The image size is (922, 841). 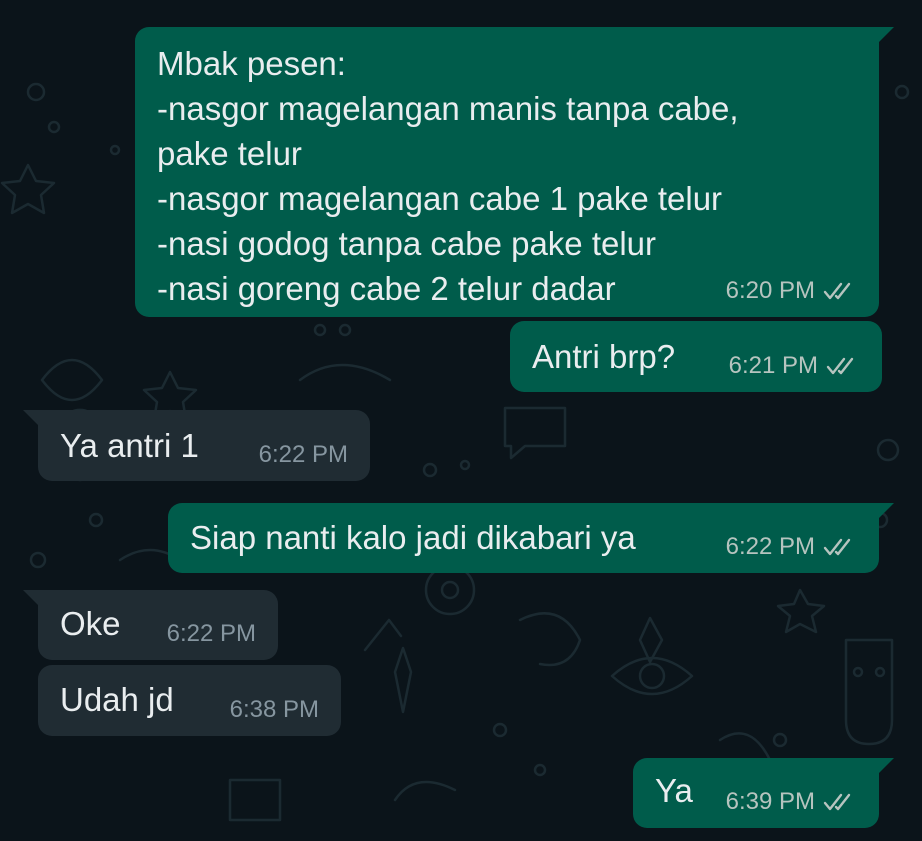 What do you see at coordinates (770, 290) in the screenshot?
I see `message-time: 6:20 PM` at bounding box center [770, 290].